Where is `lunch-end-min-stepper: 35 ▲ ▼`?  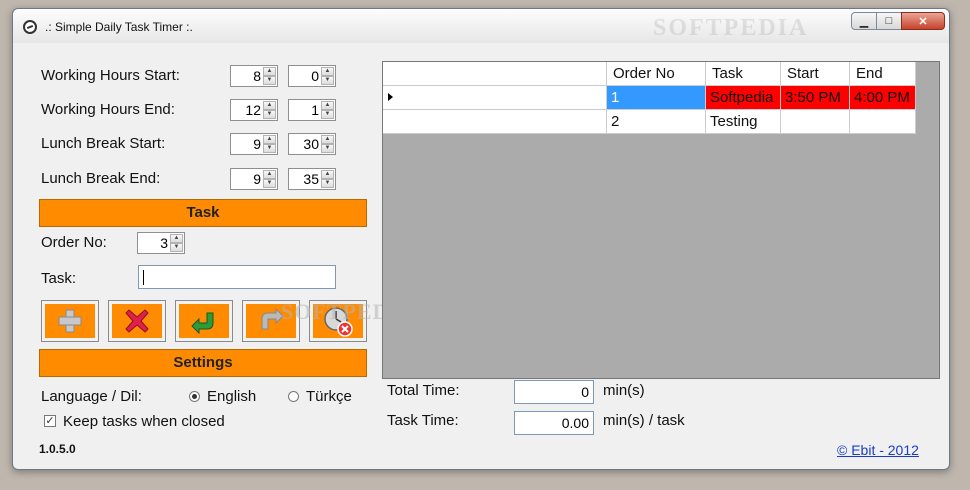
lunch-end-min-stepper: 35 ▲ ▼ is located at coordinates (312, 179).